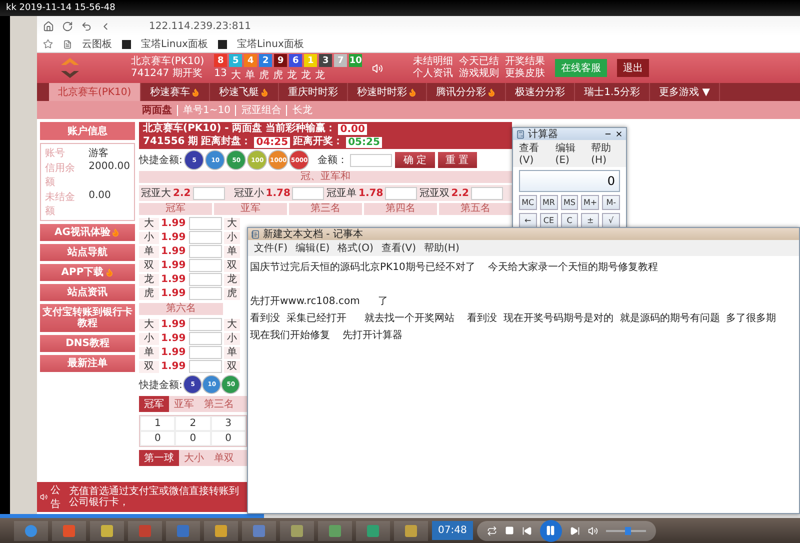  I want to click on calculator-key: CE, so click(549, 220).